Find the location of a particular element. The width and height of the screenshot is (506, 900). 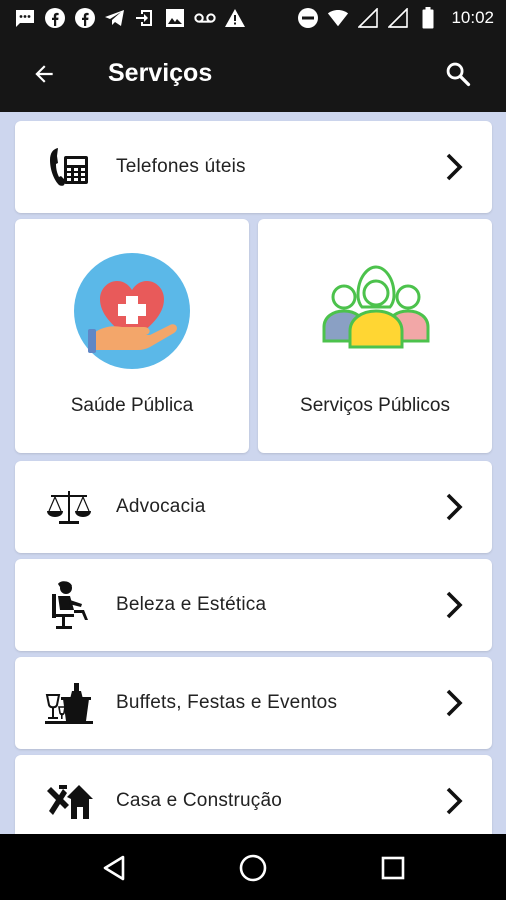

service-item-beleza: Beleza e Estética is located at coordinates (253, 605).